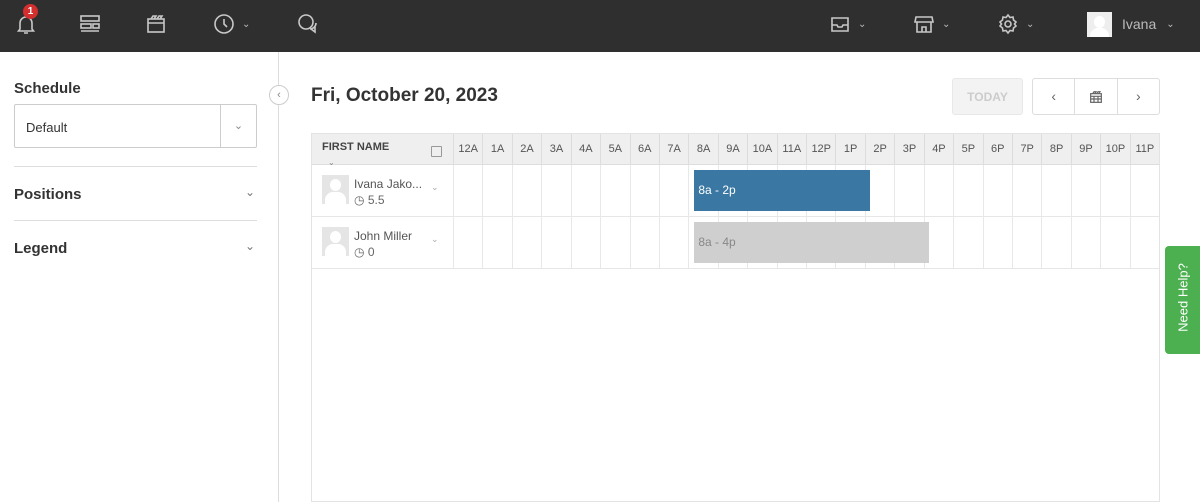 This screenshot has height=502, width=1200. I want to click on hour-header: 6A, so click(644, 149).